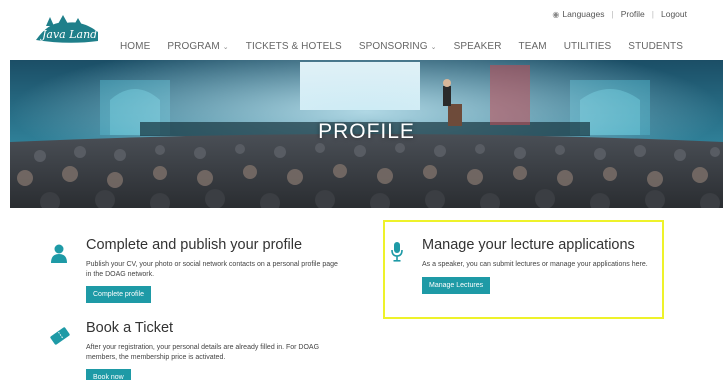  What do you see at coordinates (59, 253) in the screenshot?
I see `user-icon` at bounding box center [59, 253].